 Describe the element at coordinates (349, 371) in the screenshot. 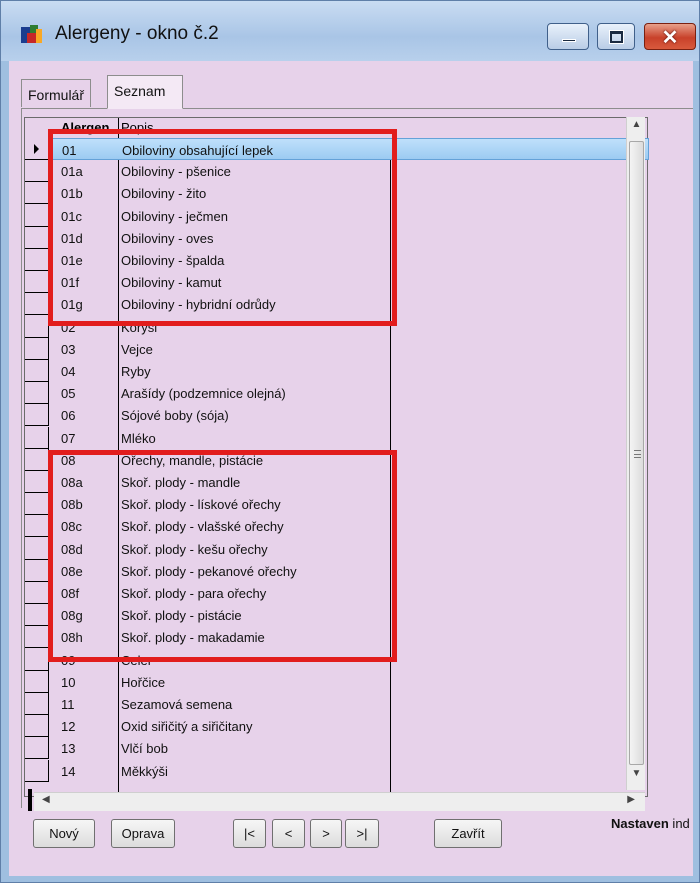

I see `table-row: 04 Ryby` at that location.